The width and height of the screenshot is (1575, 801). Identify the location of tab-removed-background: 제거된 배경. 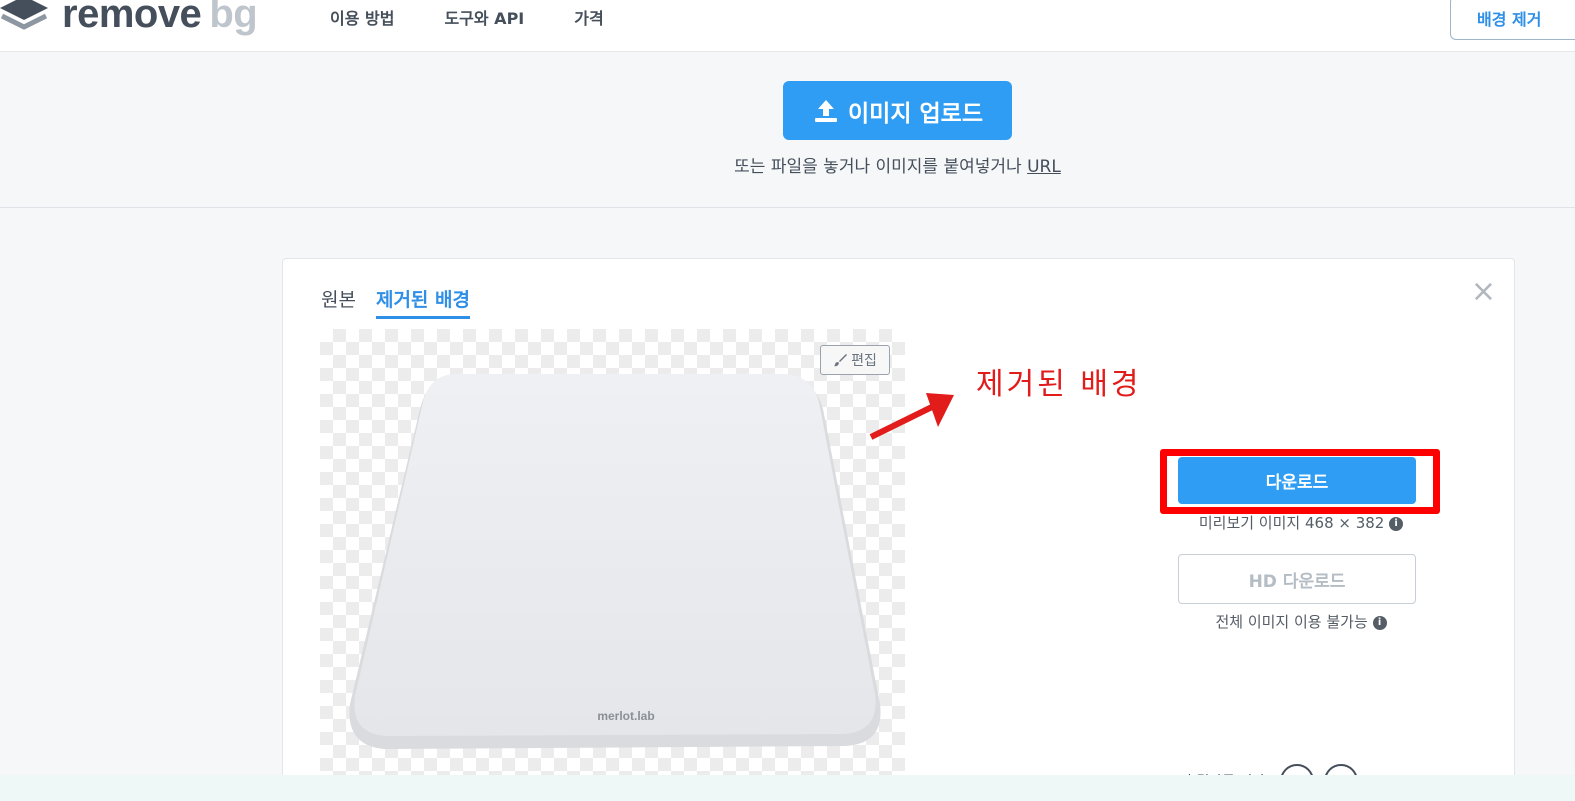
(422, 302).